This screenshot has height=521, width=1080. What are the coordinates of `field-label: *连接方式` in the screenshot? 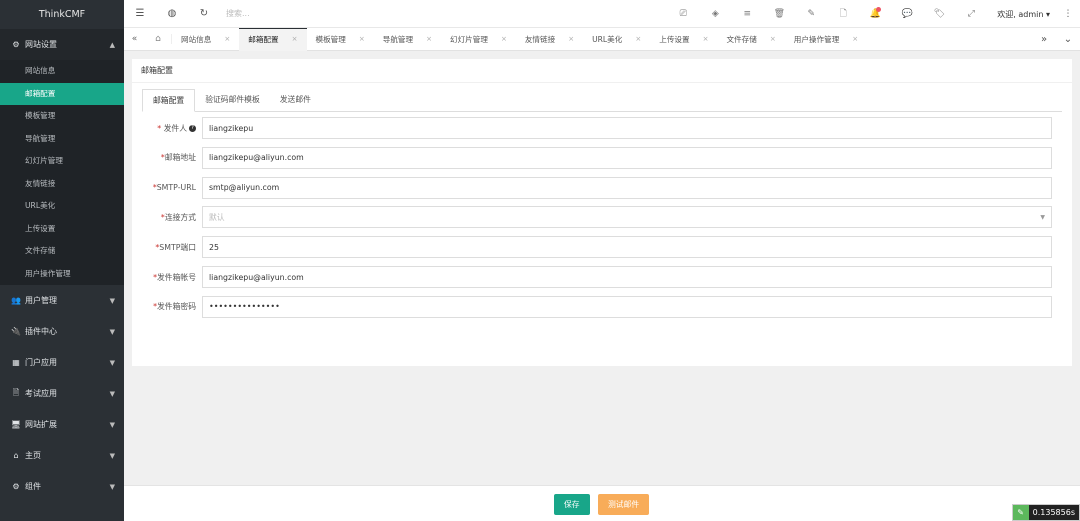 It's located at (167, 217).